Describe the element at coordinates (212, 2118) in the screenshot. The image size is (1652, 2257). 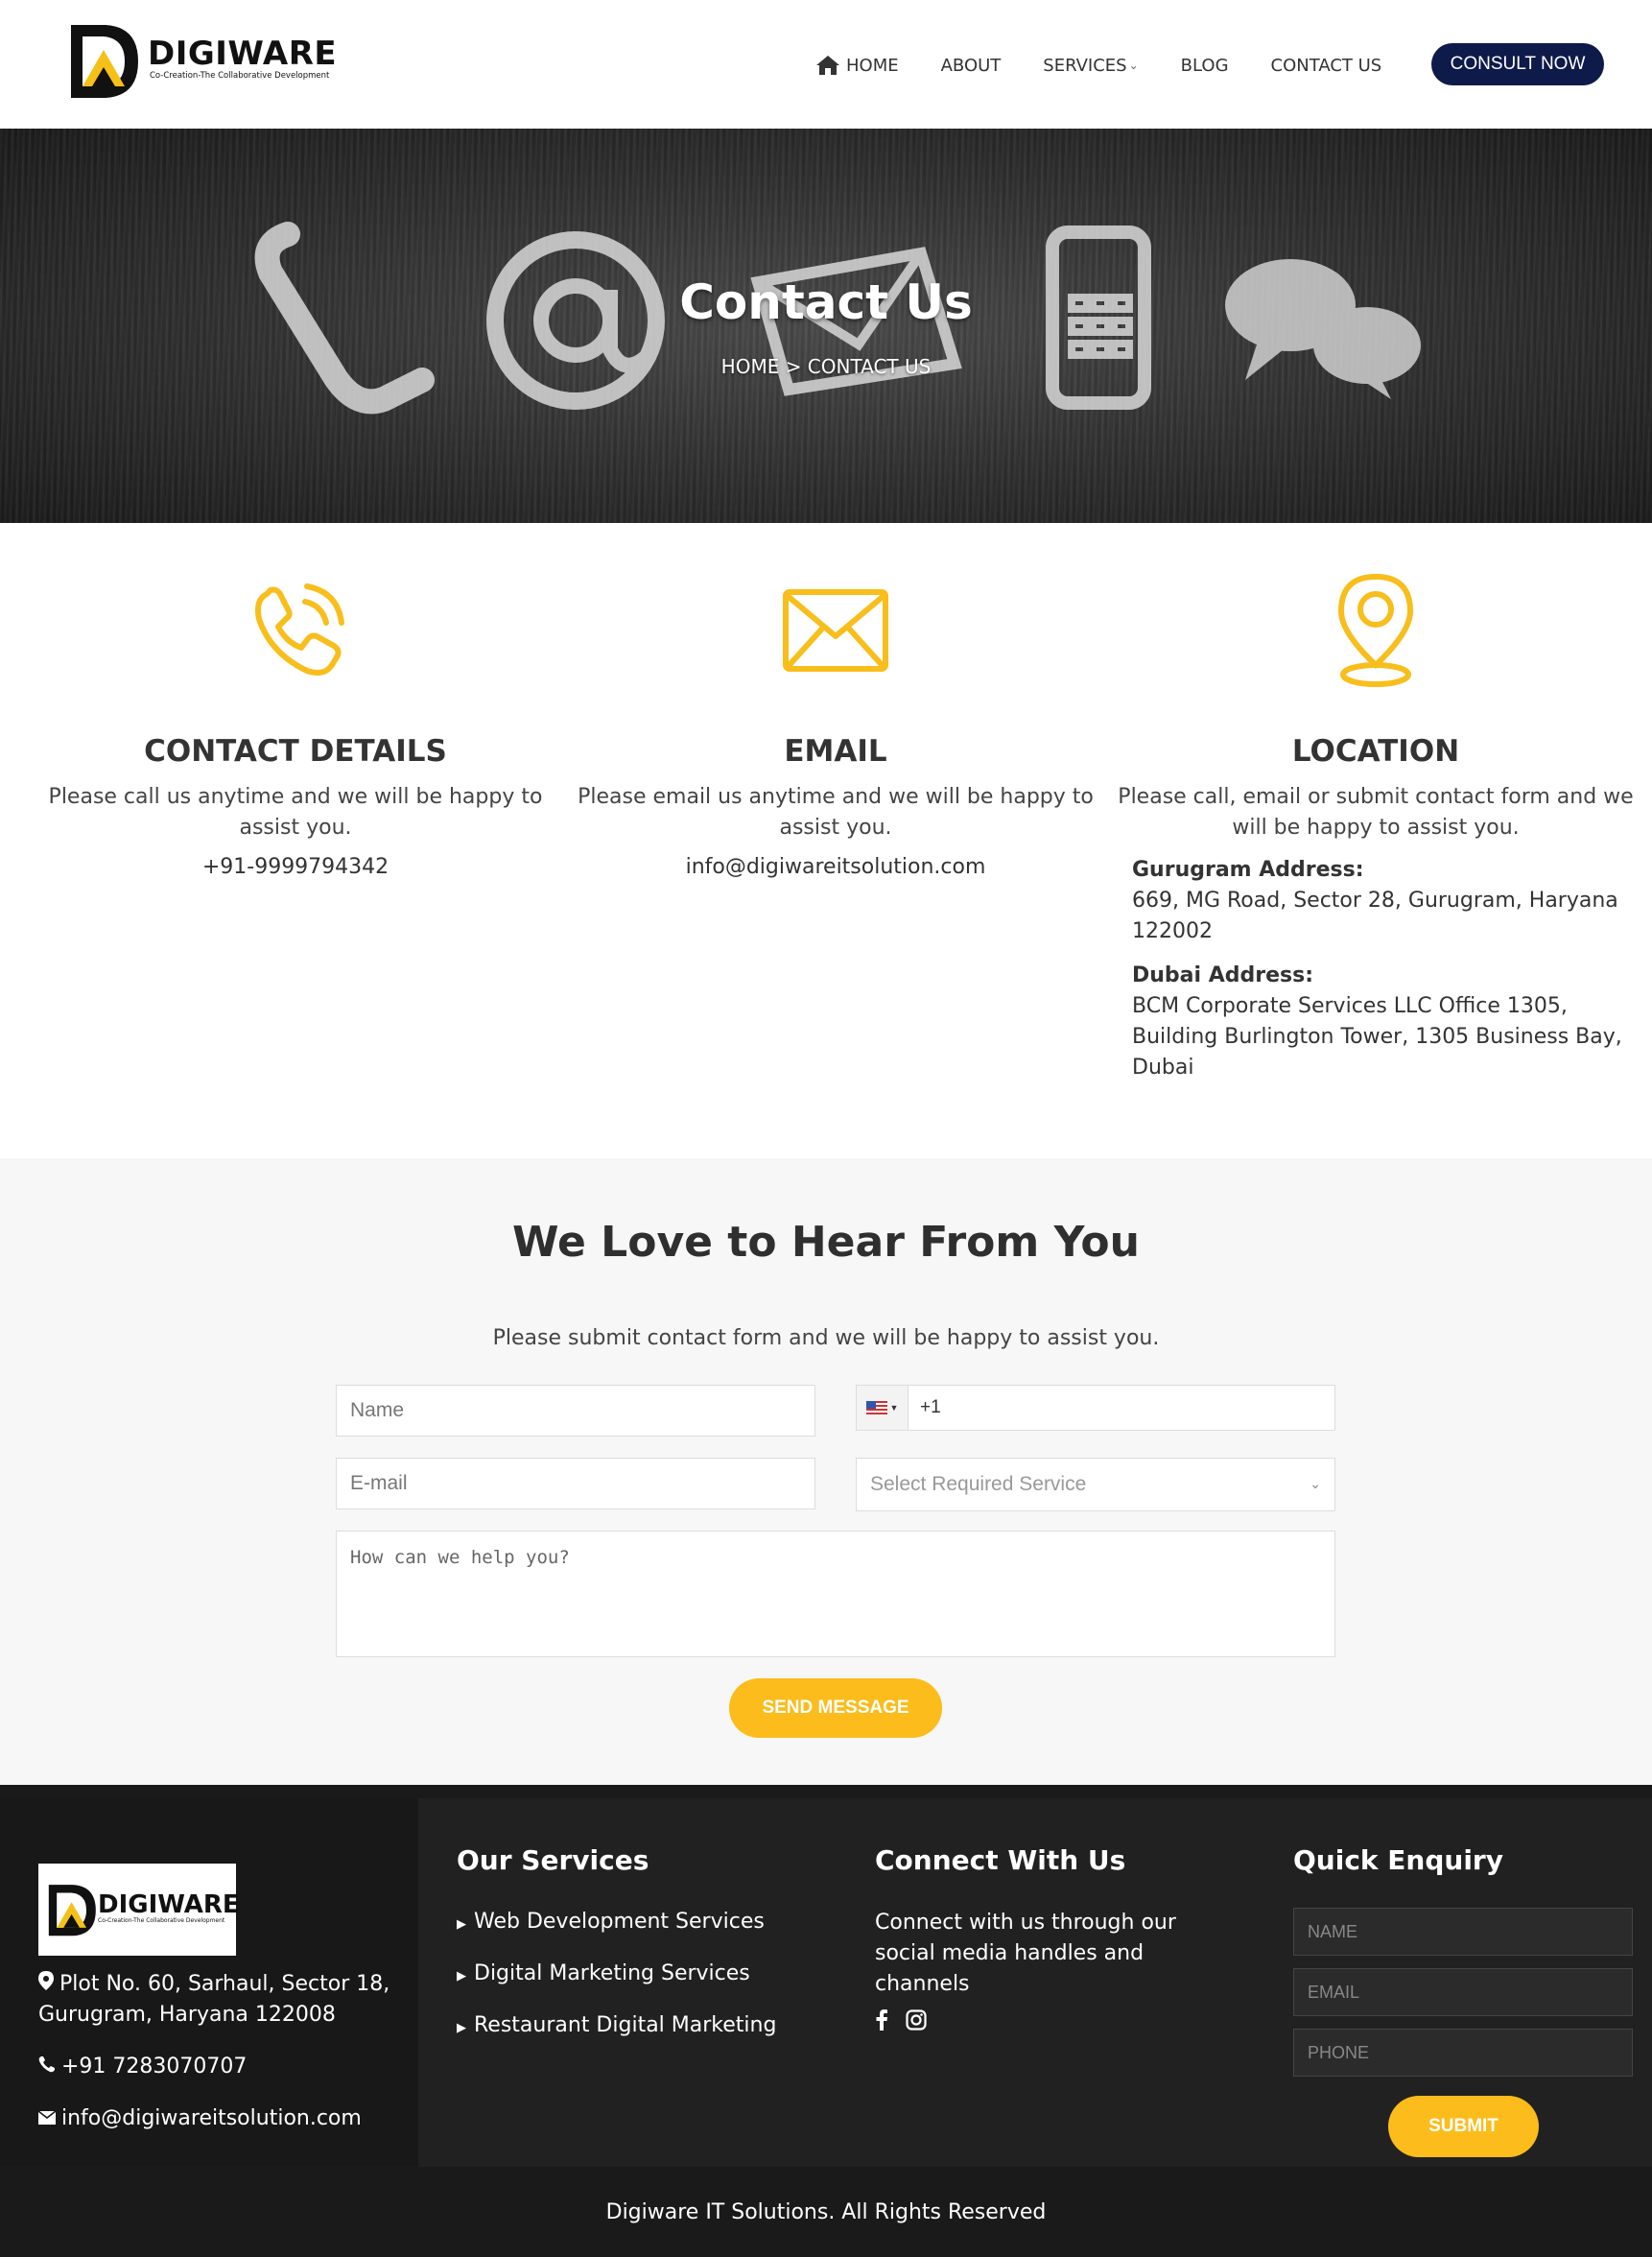
I see `footer-email-text: info@digiwareitsolution.com` at that location.